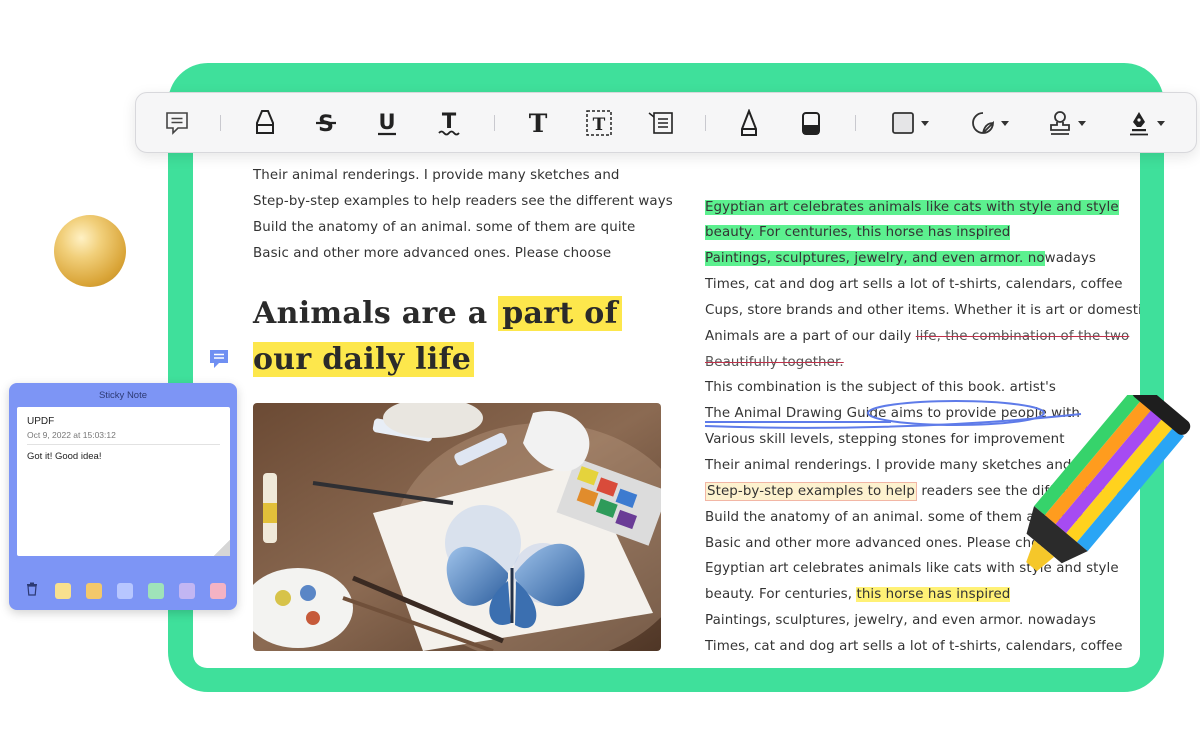 The width and height of the screenshot is (1200, 750). Describe the element at coordinates (90, 251) in the screenshot. I see `decorative-gold-sphere` at that location.